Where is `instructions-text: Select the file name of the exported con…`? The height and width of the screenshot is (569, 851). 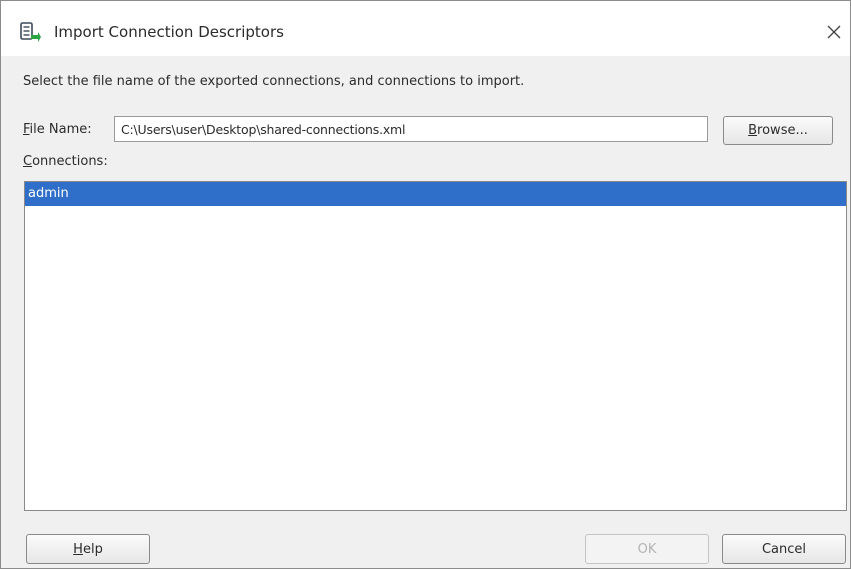 instructions-text: Select the file name of the exported con… is located at coordinates (274, 81).